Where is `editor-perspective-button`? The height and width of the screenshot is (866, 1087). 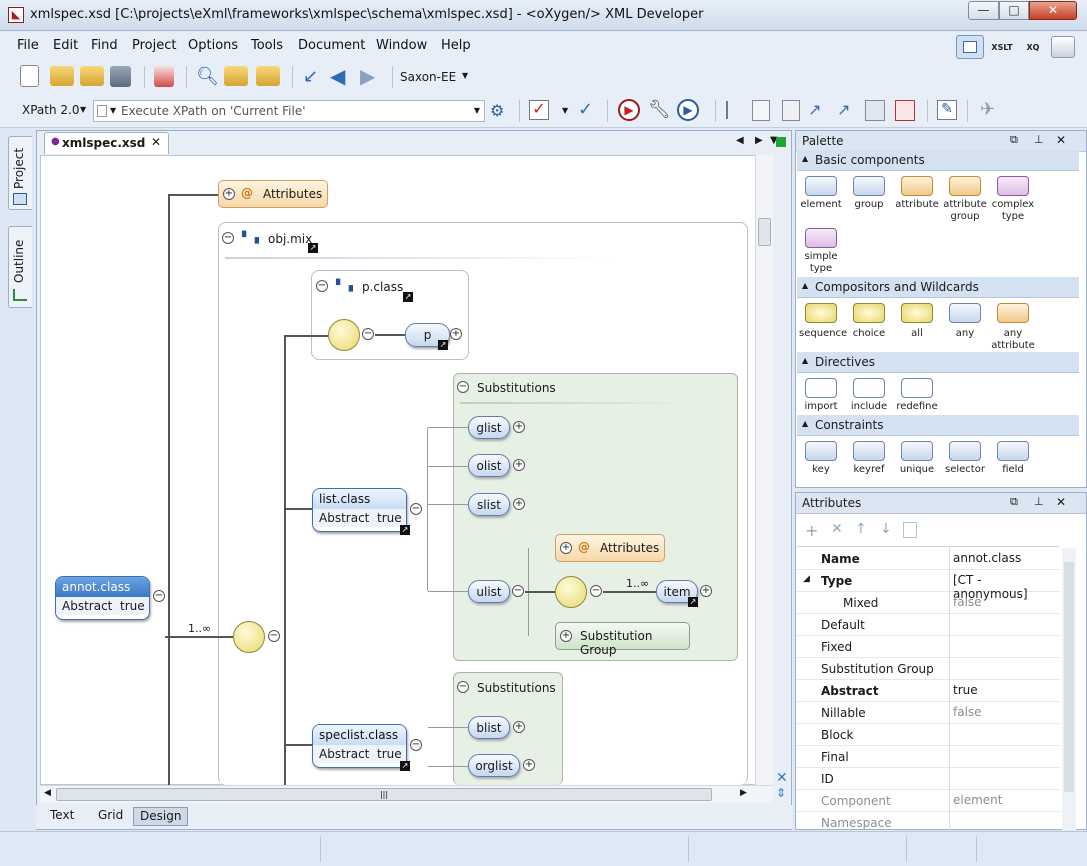
editor-perspective-button is located at coordinates (970, 47).